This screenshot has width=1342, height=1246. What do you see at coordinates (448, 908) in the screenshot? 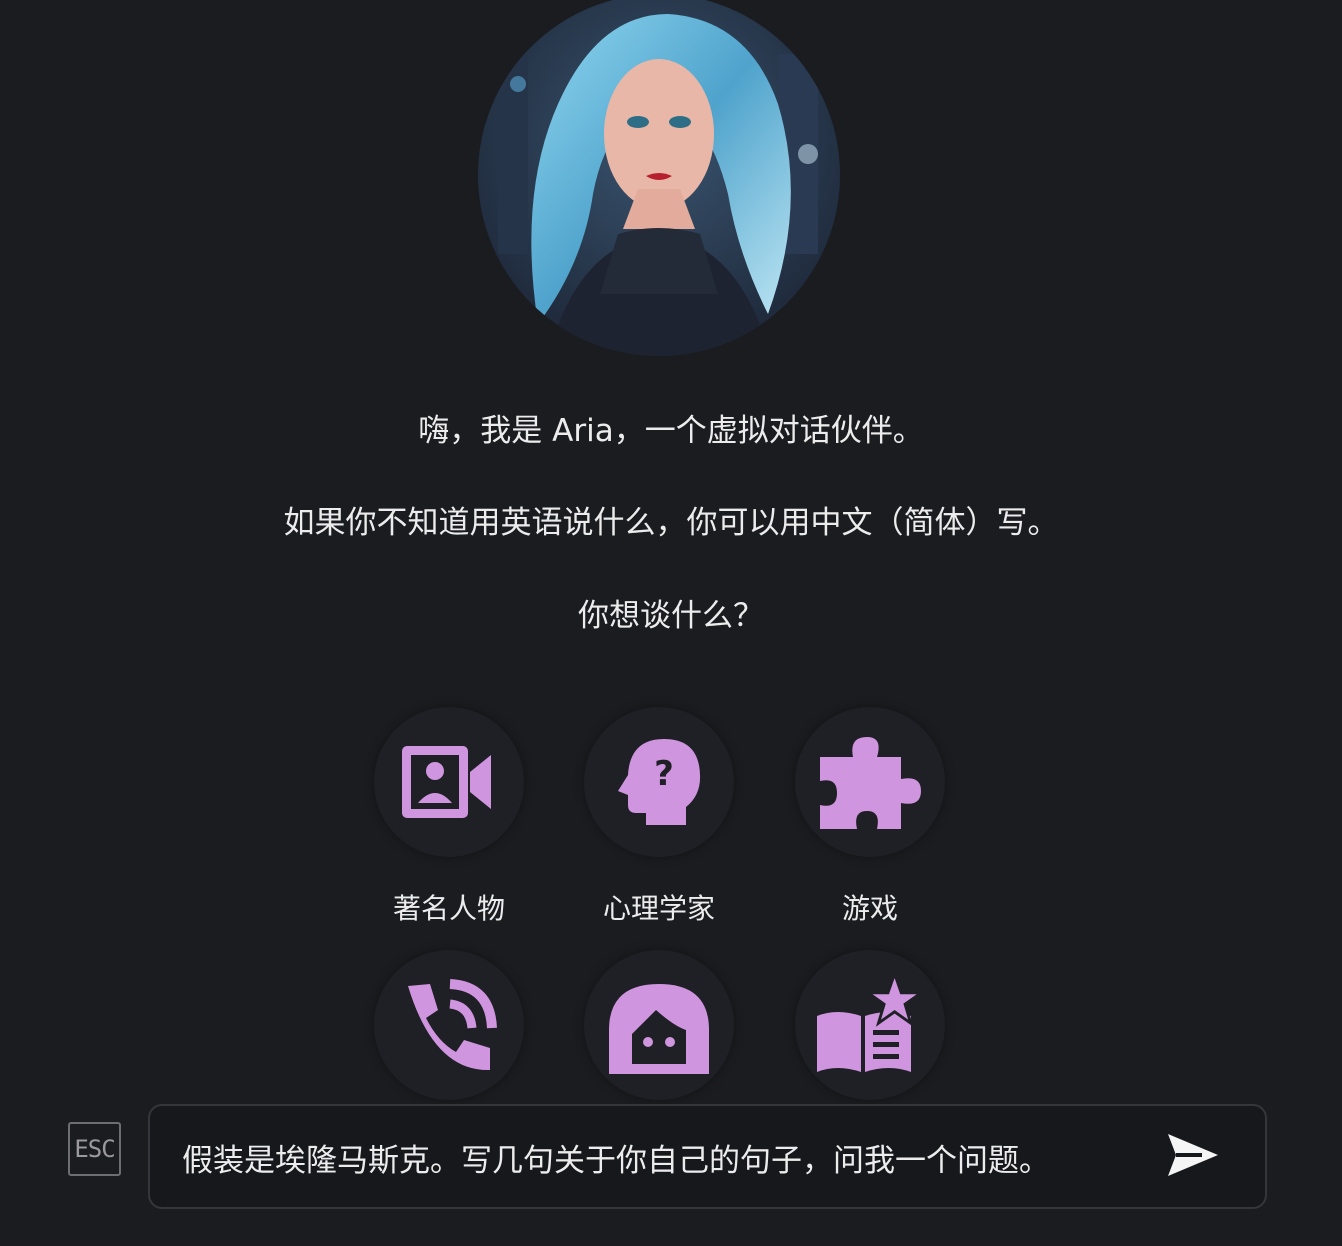
I see `topic-label: 著名人物` at bounding box center [448, 908].